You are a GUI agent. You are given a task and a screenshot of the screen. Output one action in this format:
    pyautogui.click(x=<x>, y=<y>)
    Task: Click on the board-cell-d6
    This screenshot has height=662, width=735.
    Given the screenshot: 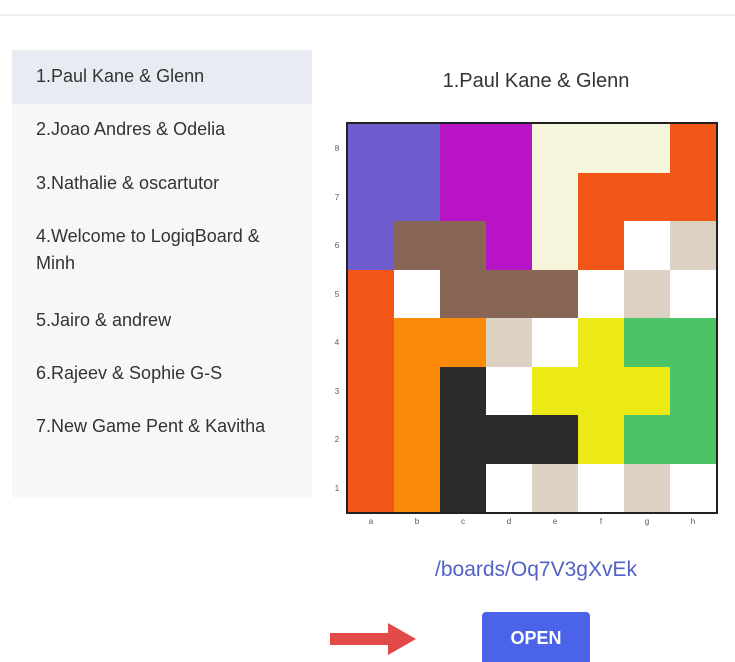 What is the action you would take?
    pyautogui.click(x=509, y=245)
    